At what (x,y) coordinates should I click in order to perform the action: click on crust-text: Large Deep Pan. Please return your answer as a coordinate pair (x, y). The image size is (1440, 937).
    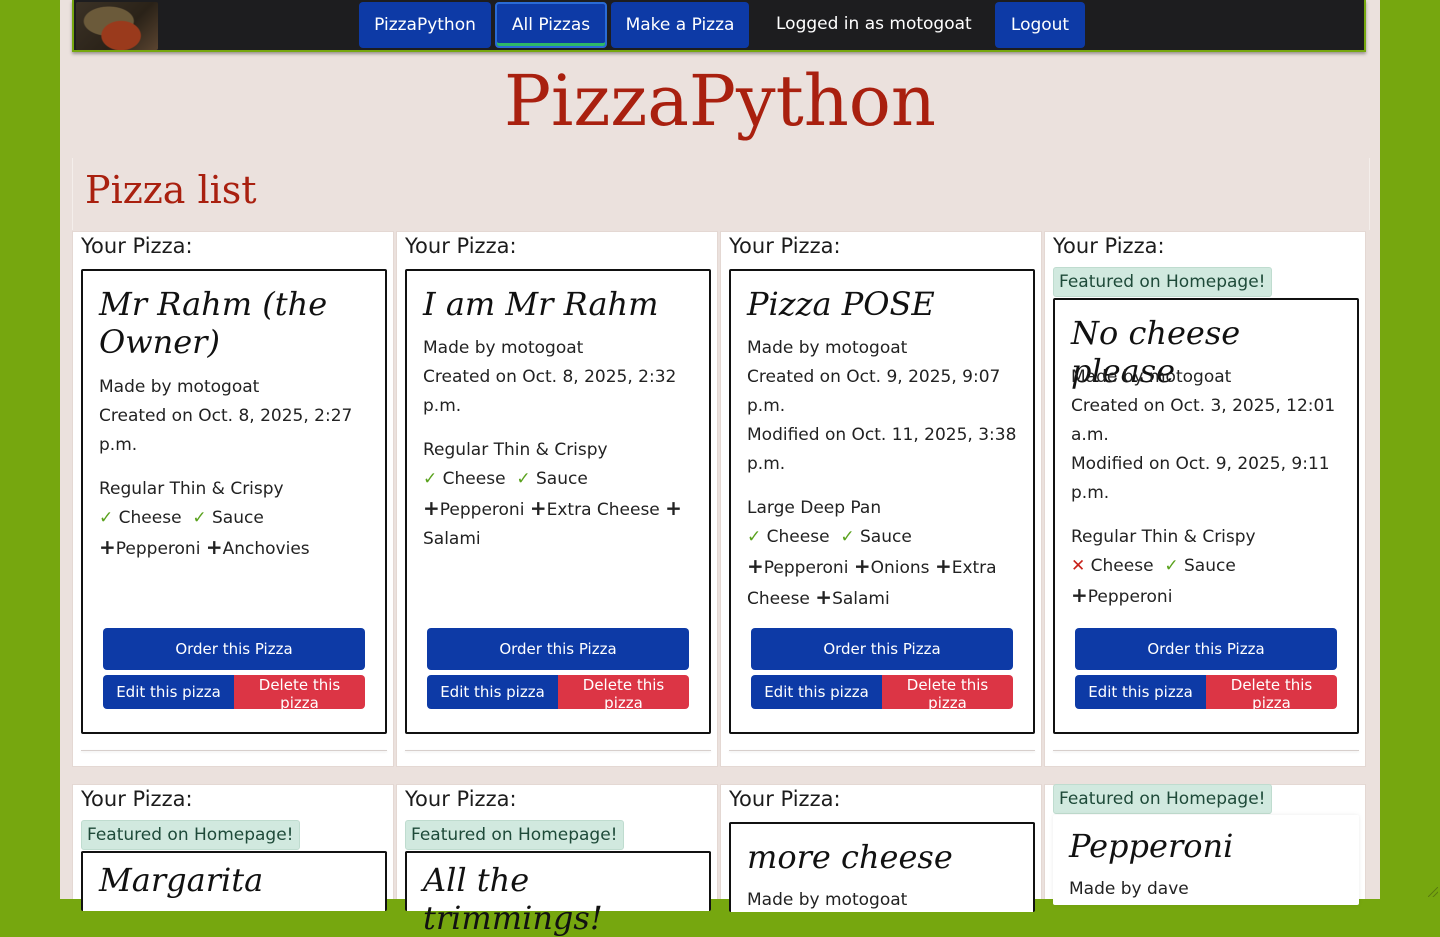
    Looking at the image, I should click on (814, 508).